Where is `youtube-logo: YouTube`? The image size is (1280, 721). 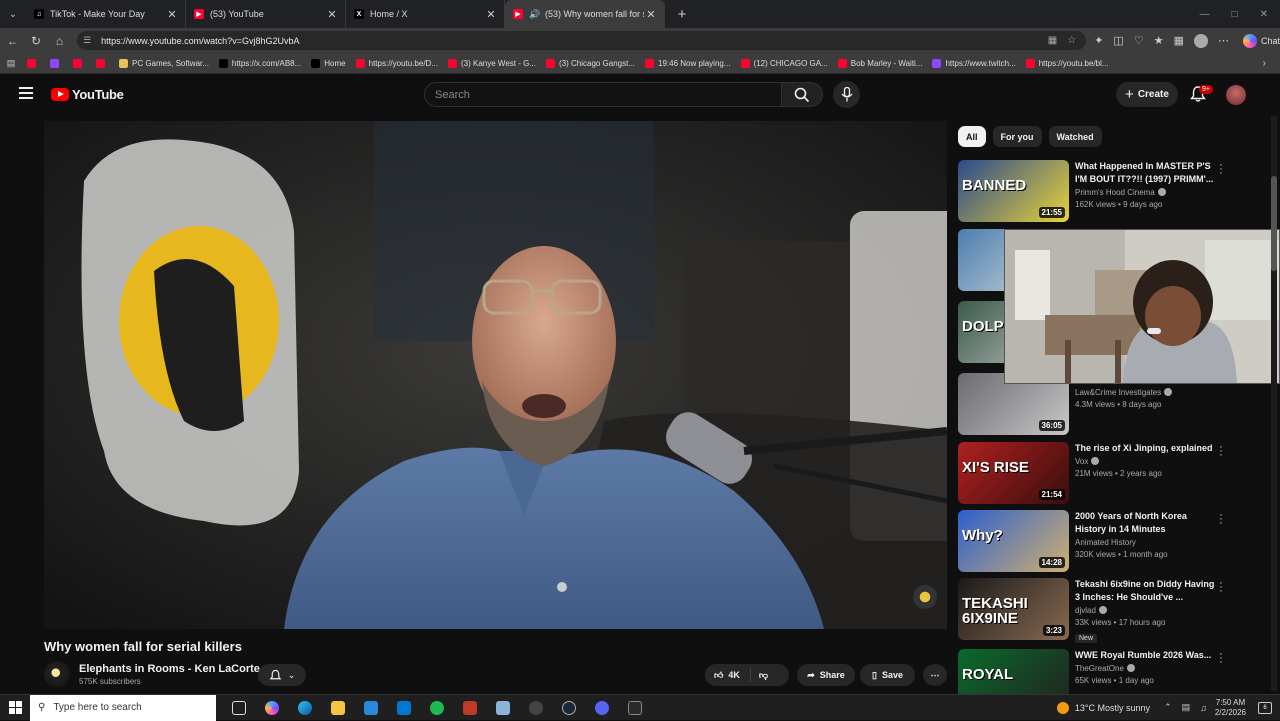
youtube-logo: YouTube is located at coordinates (87, 94).